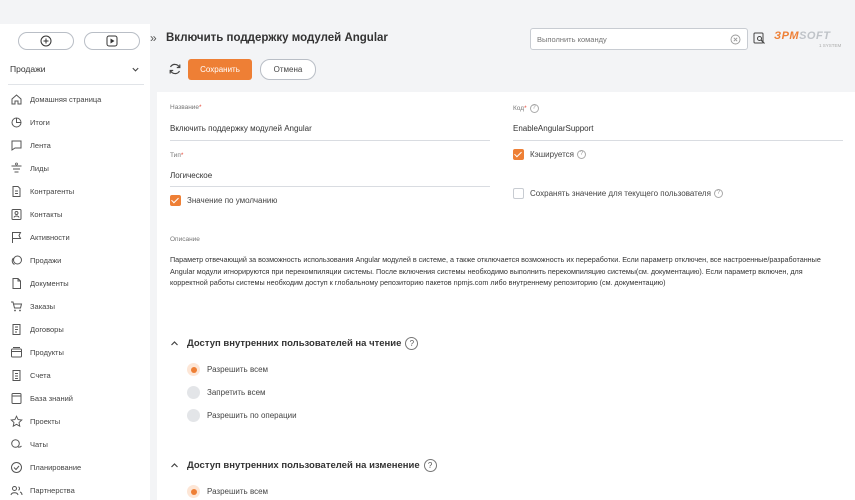 Image resolution: width=855 pixels, height=500 pixels. What do you see at coordinates (75, 306) in the screenshot?
I see `sidebar-item-orders: Заказы` at bounding box center [75, 306].